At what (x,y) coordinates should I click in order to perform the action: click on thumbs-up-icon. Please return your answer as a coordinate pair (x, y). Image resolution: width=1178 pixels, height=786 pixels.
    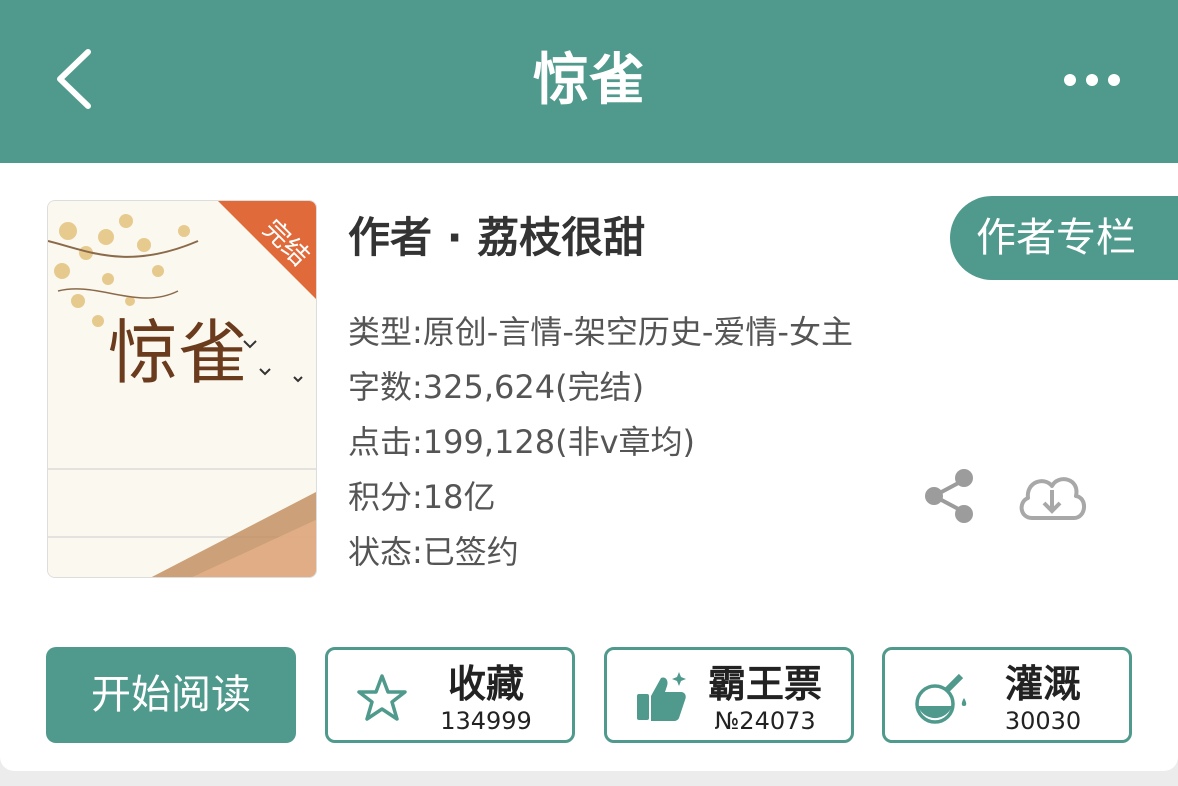
    Looking at the image, I should click on (661, 696).